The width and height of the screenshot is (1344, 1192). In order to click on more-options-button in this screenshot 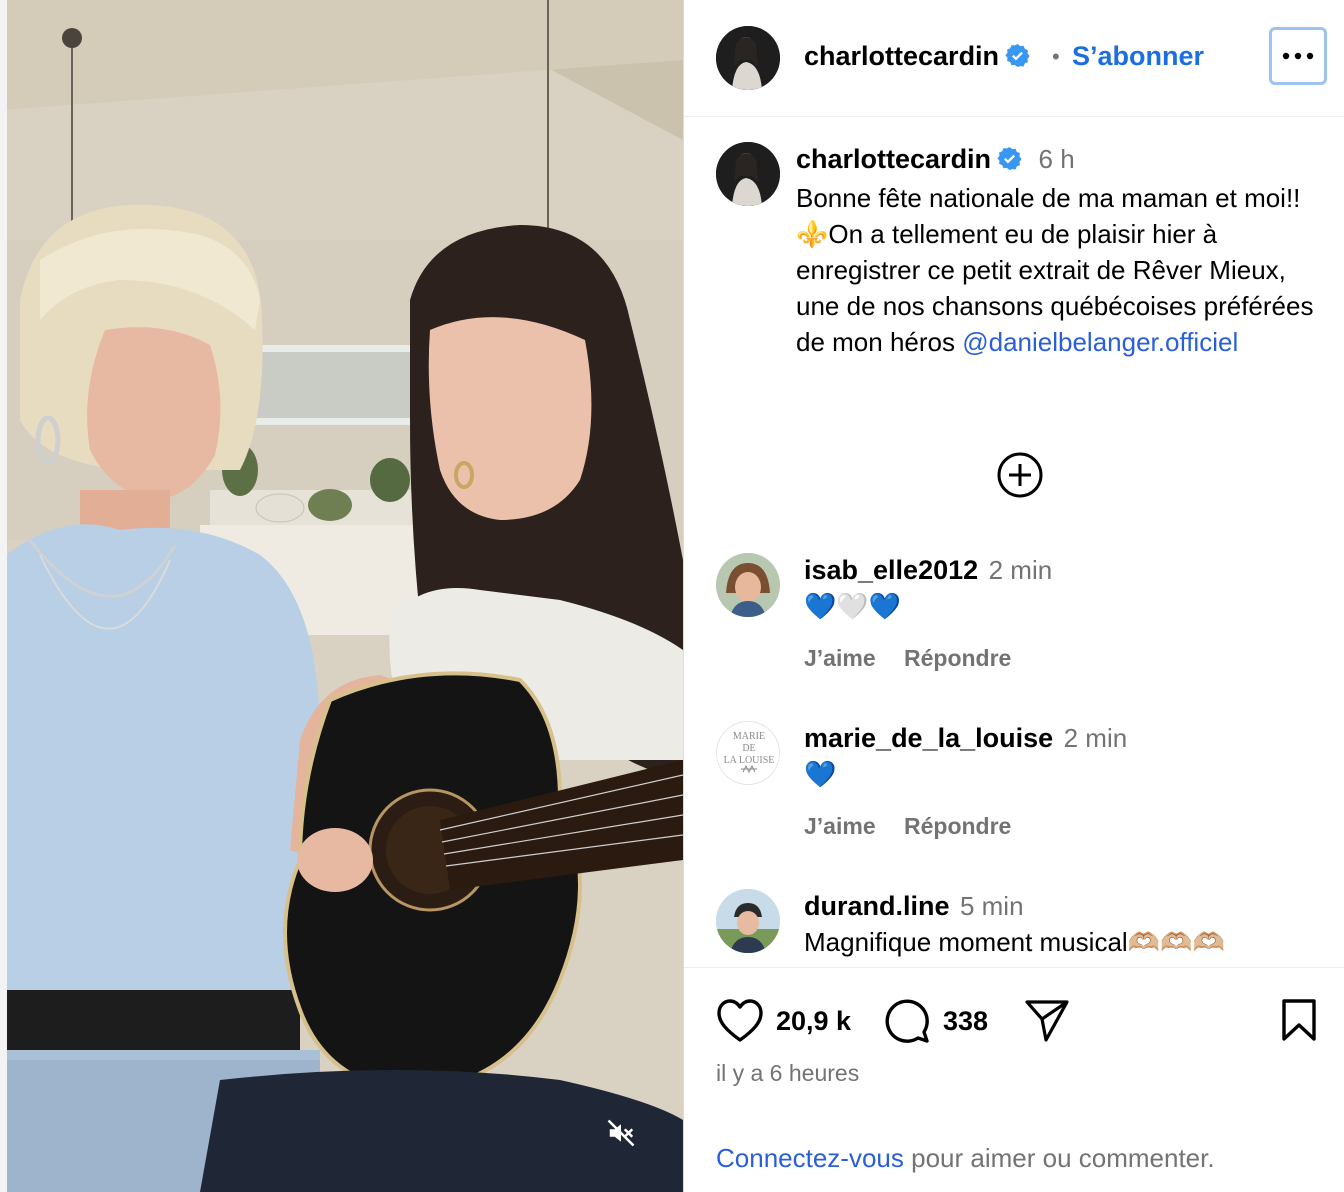, I will do `click(1298, 56)`.